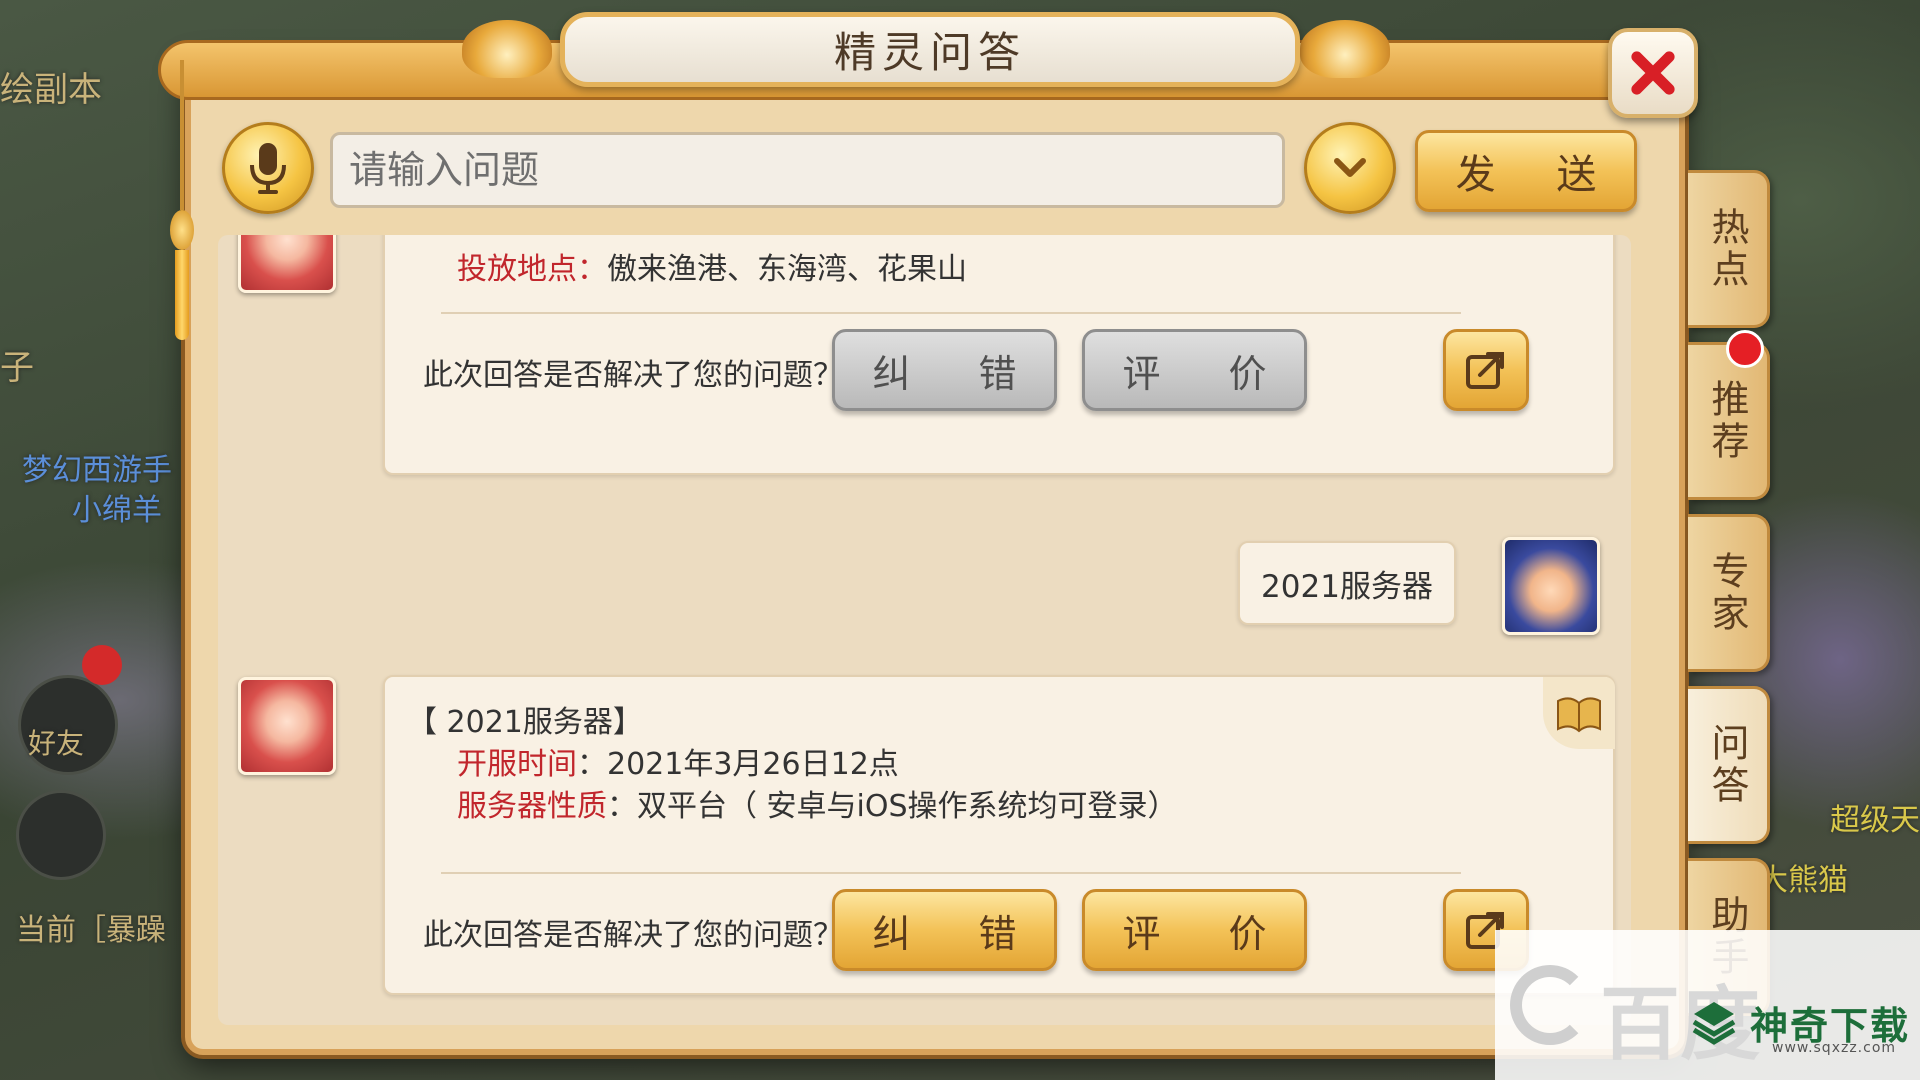  I want to click on answer-card-1: 投放地点：傲来渔港、东海湾、花果山 此次回答是否解决了您的问题？ 纠 错 评 价, so click(999, 355).